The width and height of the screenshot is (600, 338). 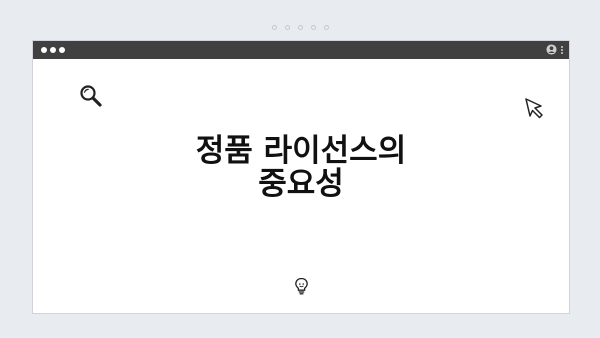 I want to click on search-icon, so click(x=91, y=96).